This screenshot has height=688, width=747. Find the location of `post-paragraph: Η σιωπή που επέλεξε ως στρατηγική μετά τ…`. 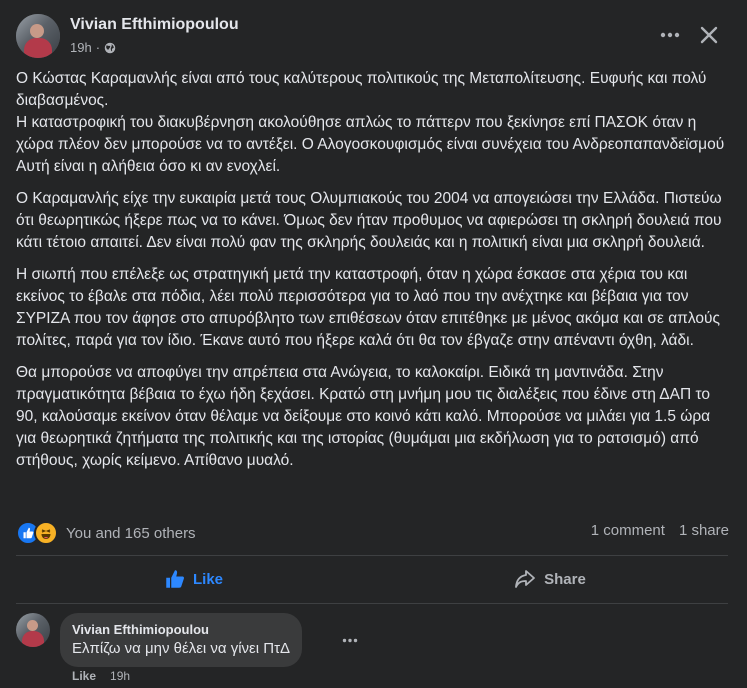

post-paragraph: Η σιωπή που επέλεξε ως στρατηγική μετά τ… is located at coordinates (368, 307).